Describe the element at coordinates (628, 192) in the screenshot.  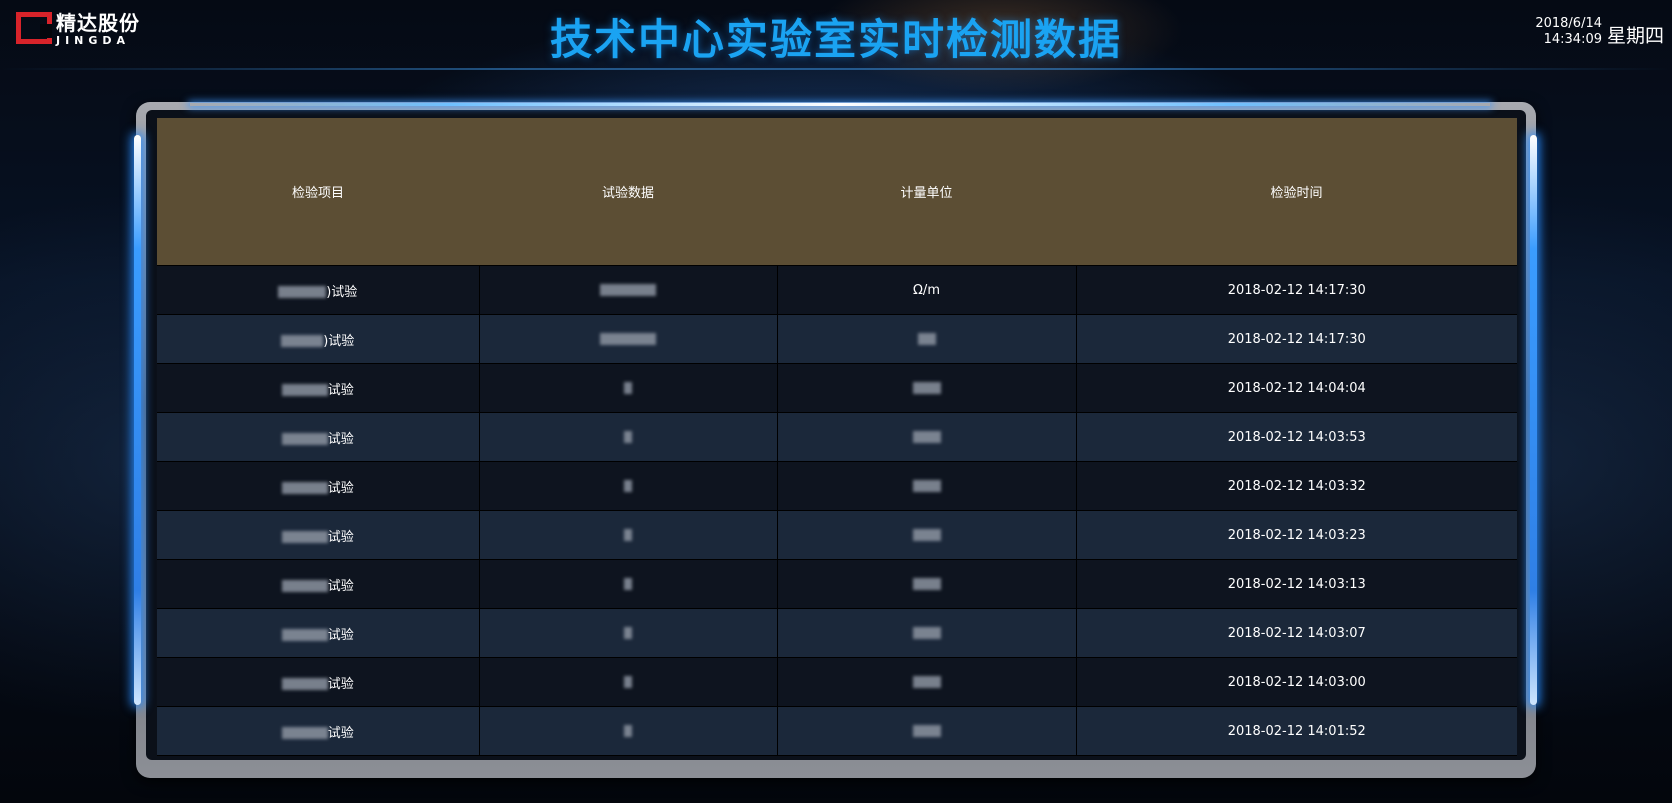
I see `column-header-data: 试验数据` at that location.